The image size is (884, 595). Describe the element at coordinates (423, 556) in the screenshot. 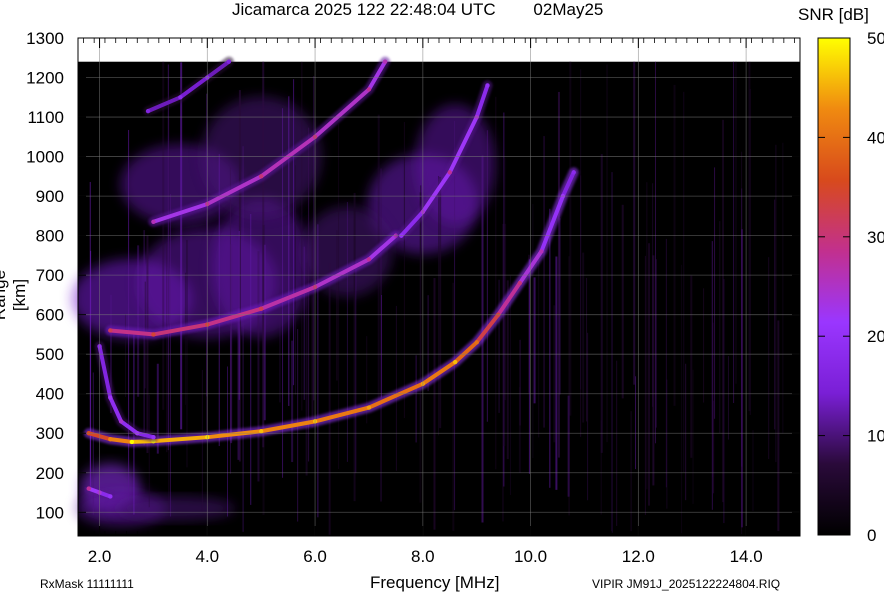

I see `x-tick-label: 8.0` at that location.